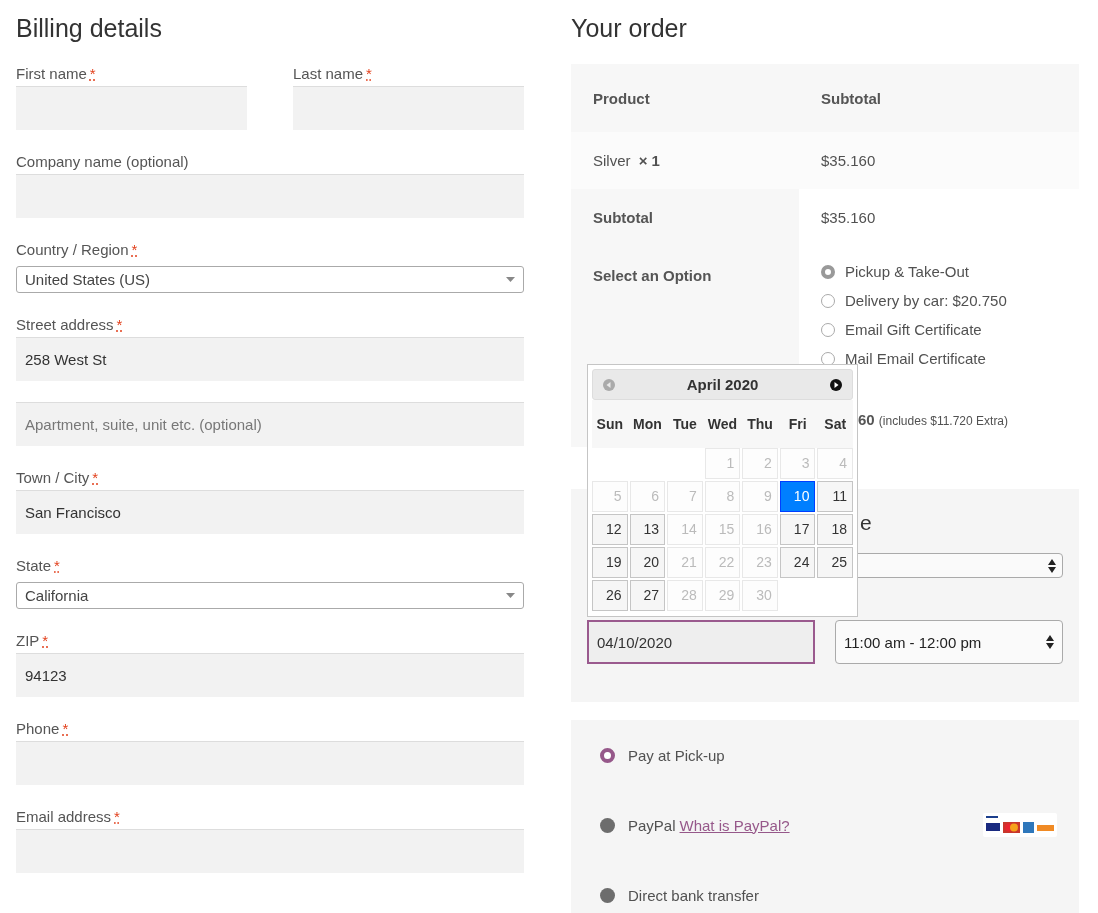 The width and height of the screenshot is (1098, 913). Describe the element at coordinates (652, 825) in the screenshot. I see `payment-method-label: PayPal` at that location.